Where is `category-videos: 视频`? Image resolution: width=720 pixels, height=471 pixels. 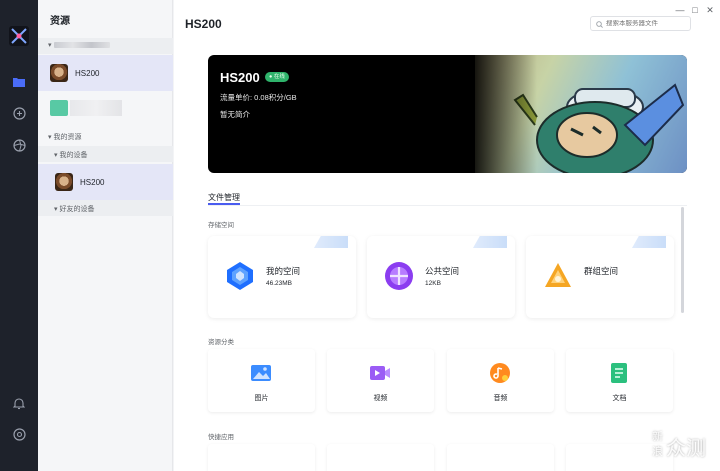 category-videos: 视频 is located at coordinates (380, 380).